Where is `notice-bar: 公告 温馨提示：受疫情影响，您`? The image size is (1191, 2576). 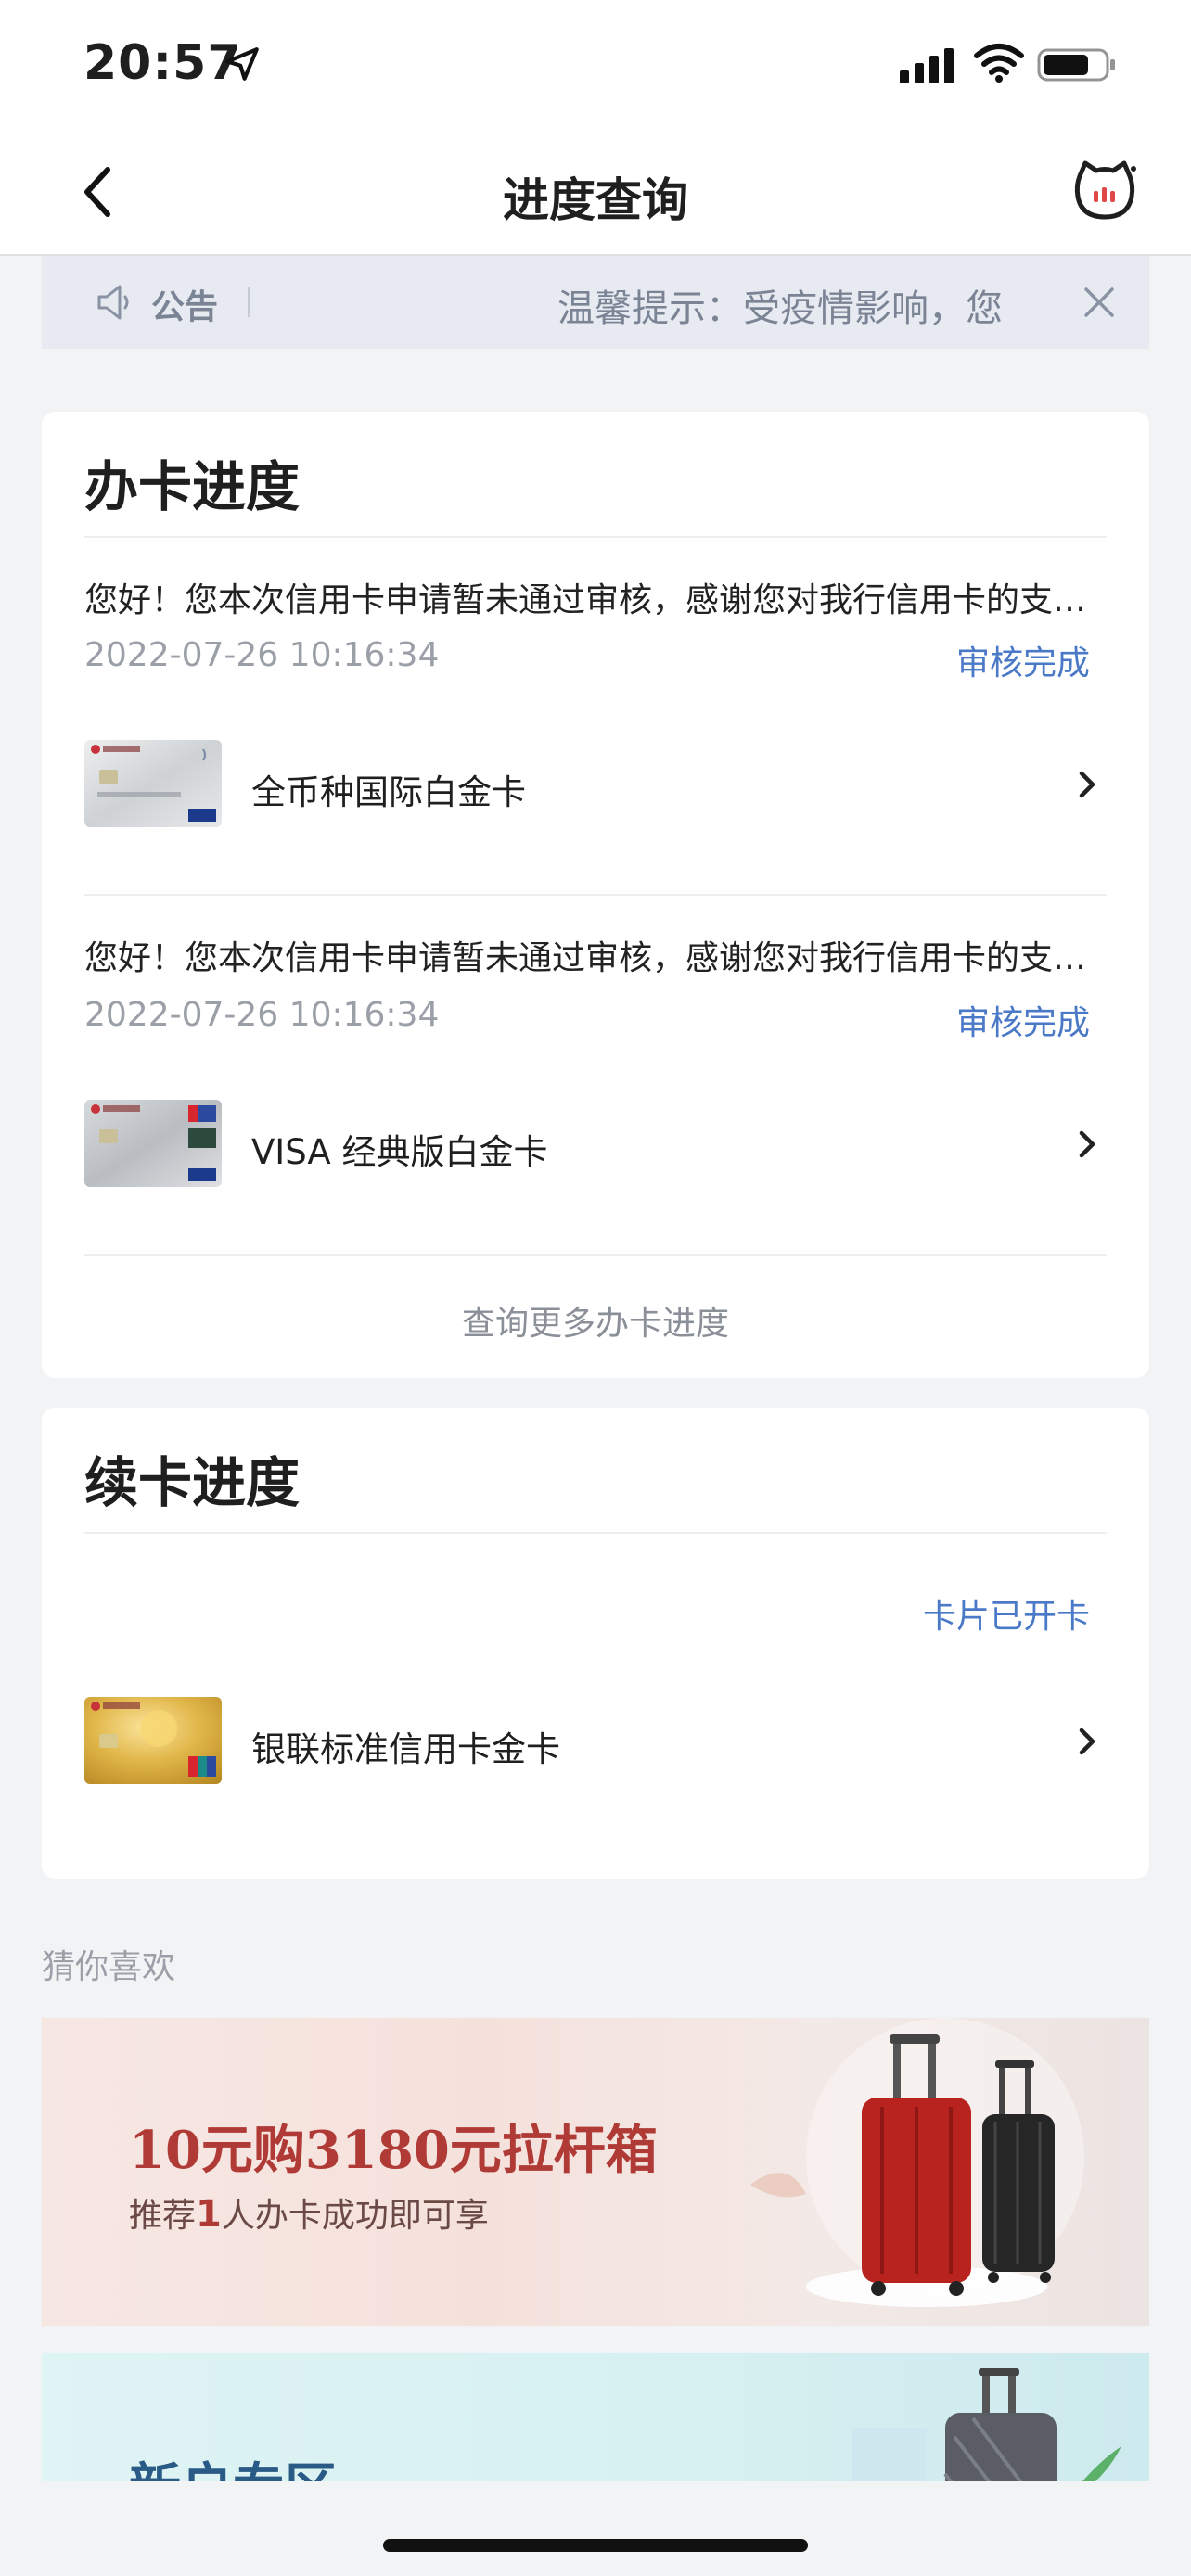
notice-bar: 公告 温馨提示：受疫情影响，您 is located at coordinates (595, 302).